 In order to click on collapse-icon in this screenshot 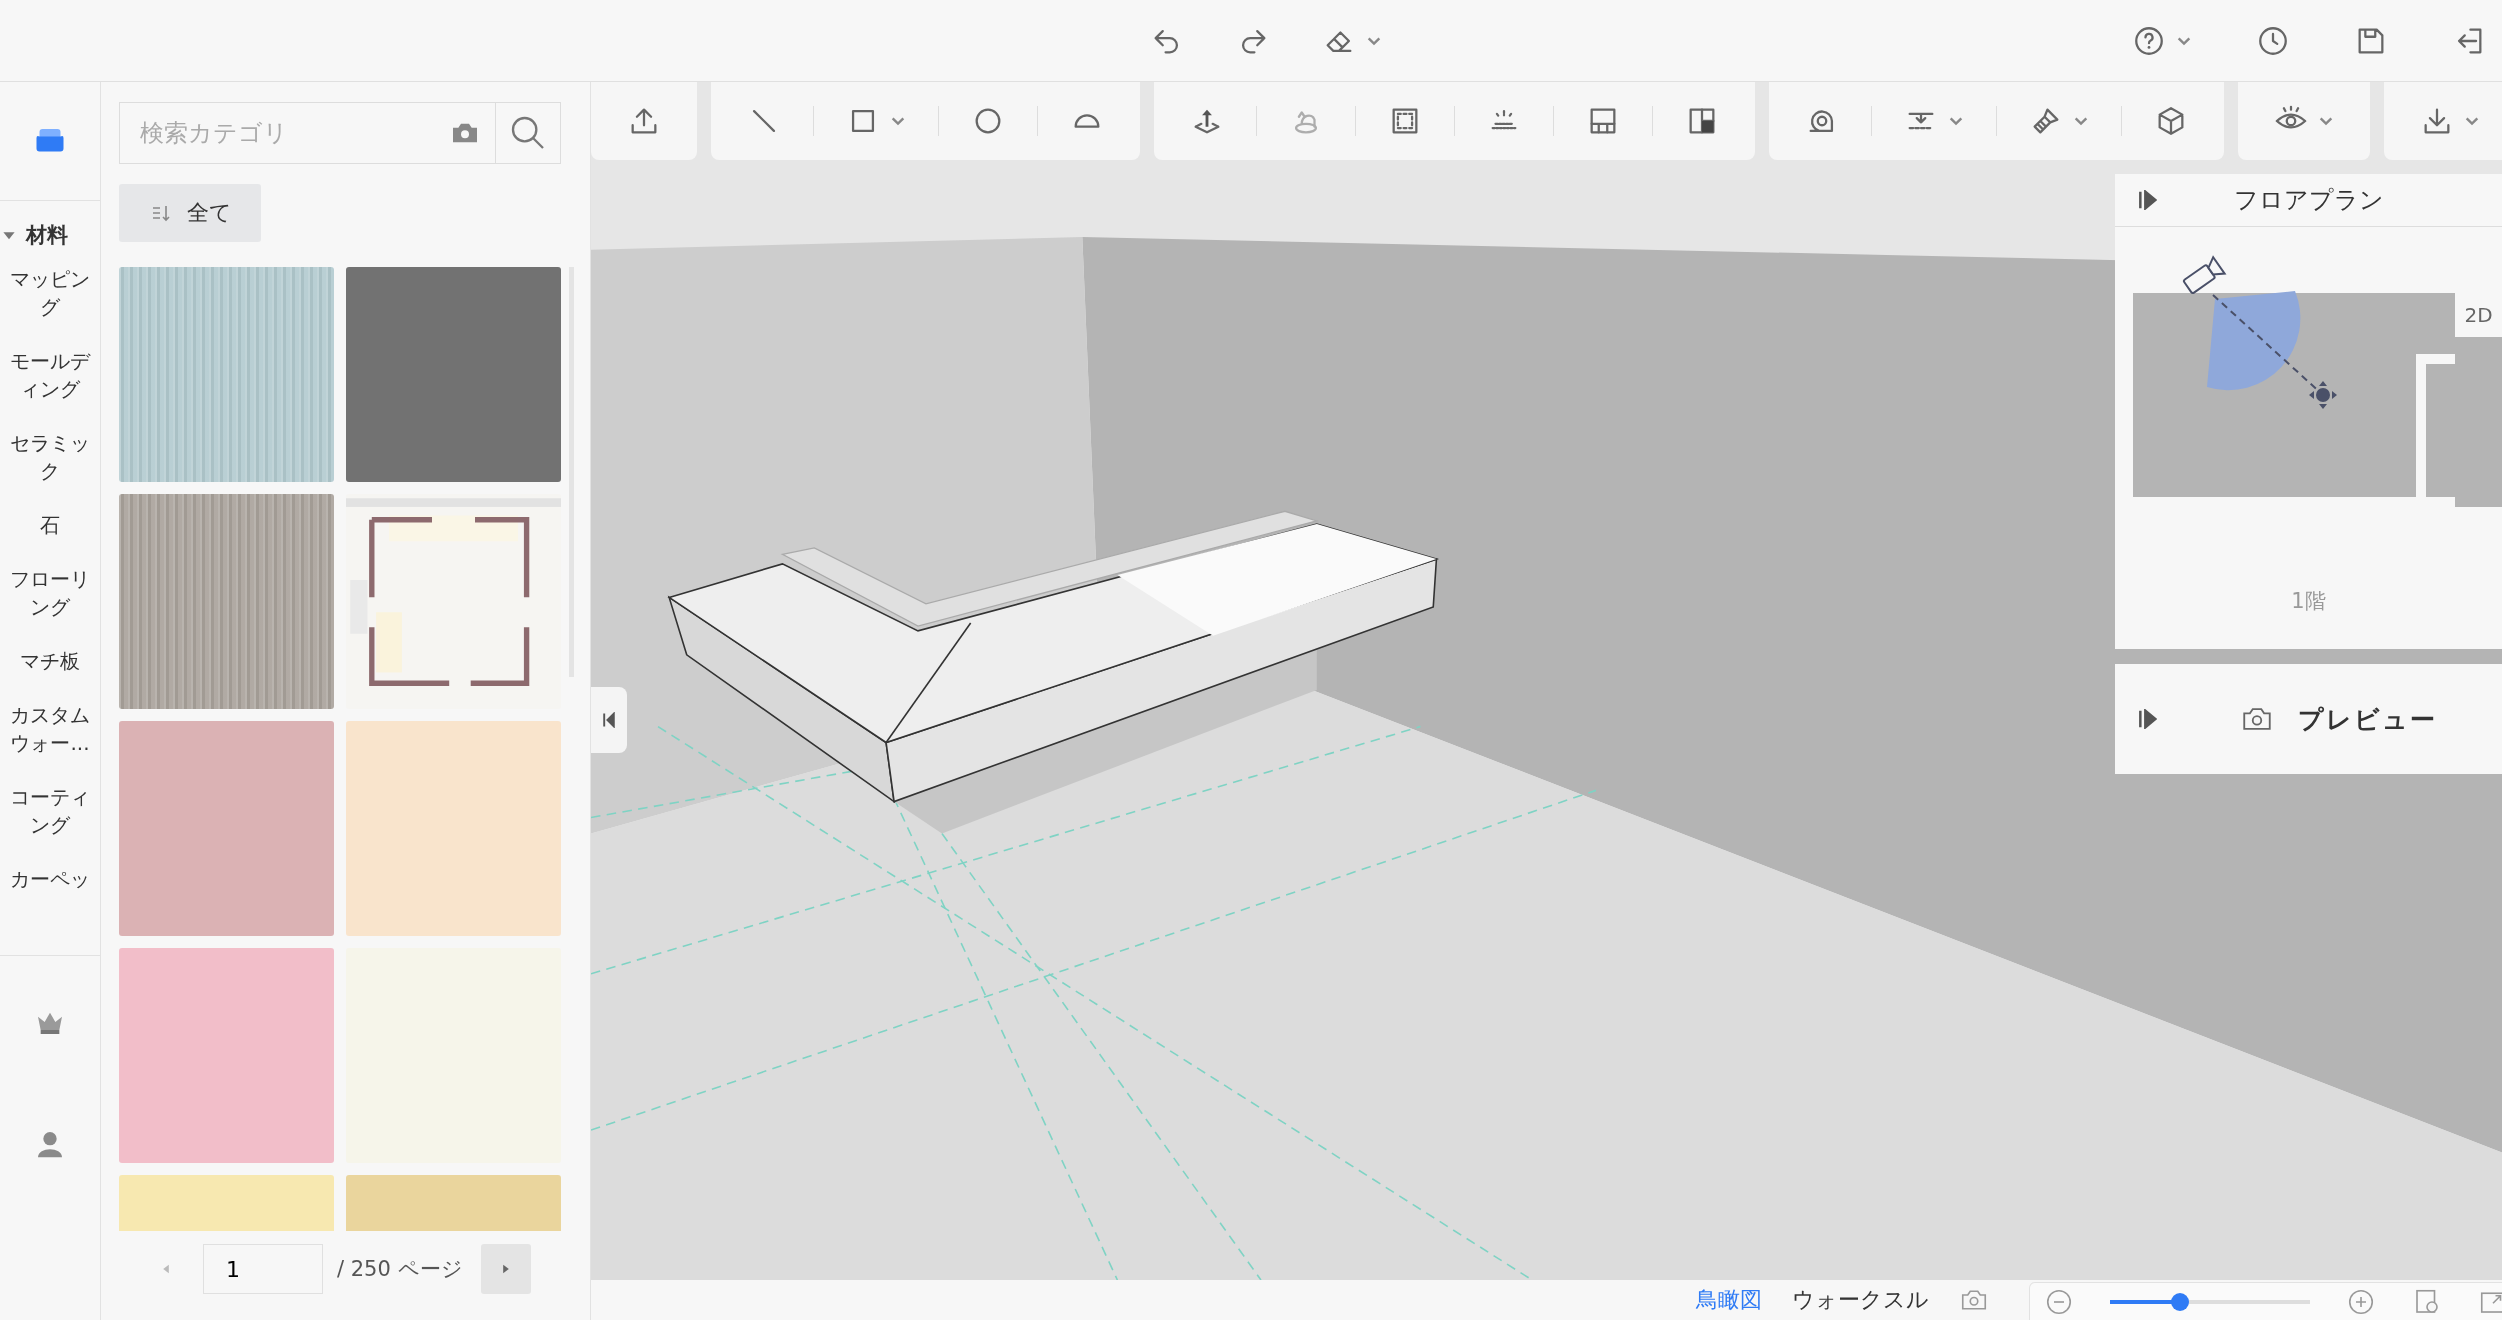, I will do `click(609, 720)`.